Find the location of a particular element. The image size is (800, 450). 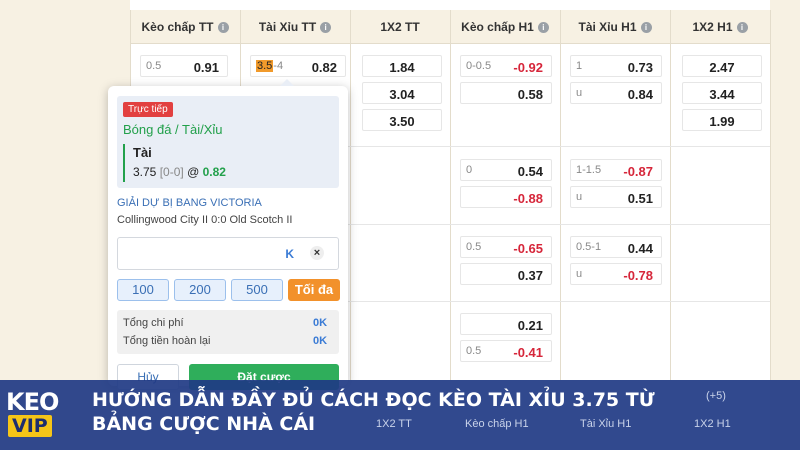

odds-cell: 3.44 is located at coordinates (722, 93).